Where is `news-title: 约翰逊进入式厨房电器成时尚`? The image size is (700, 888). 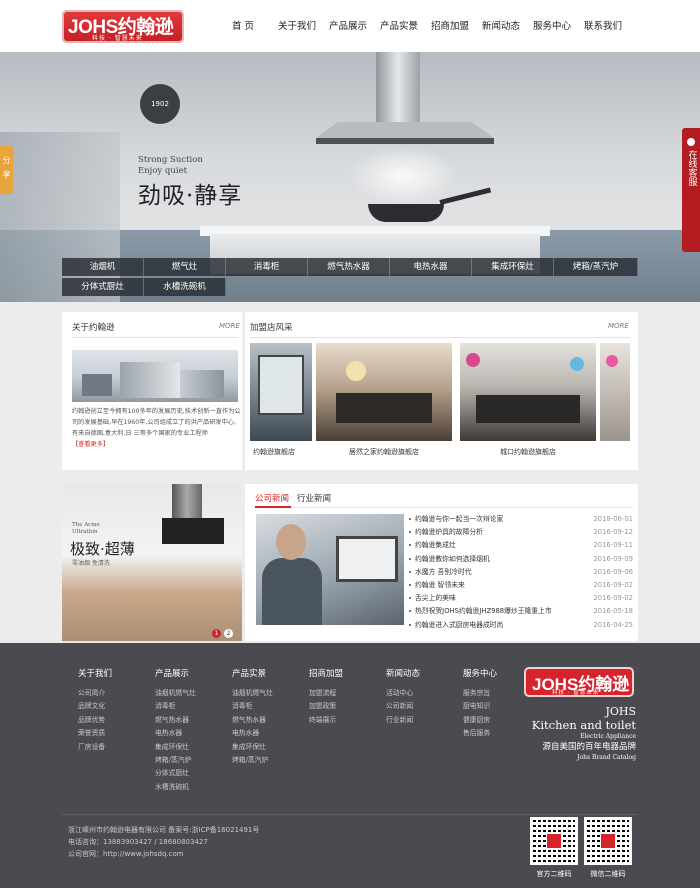 news-title: 约翰逊进入式厨房电器成时尚 is located at coordinates (459, 625).